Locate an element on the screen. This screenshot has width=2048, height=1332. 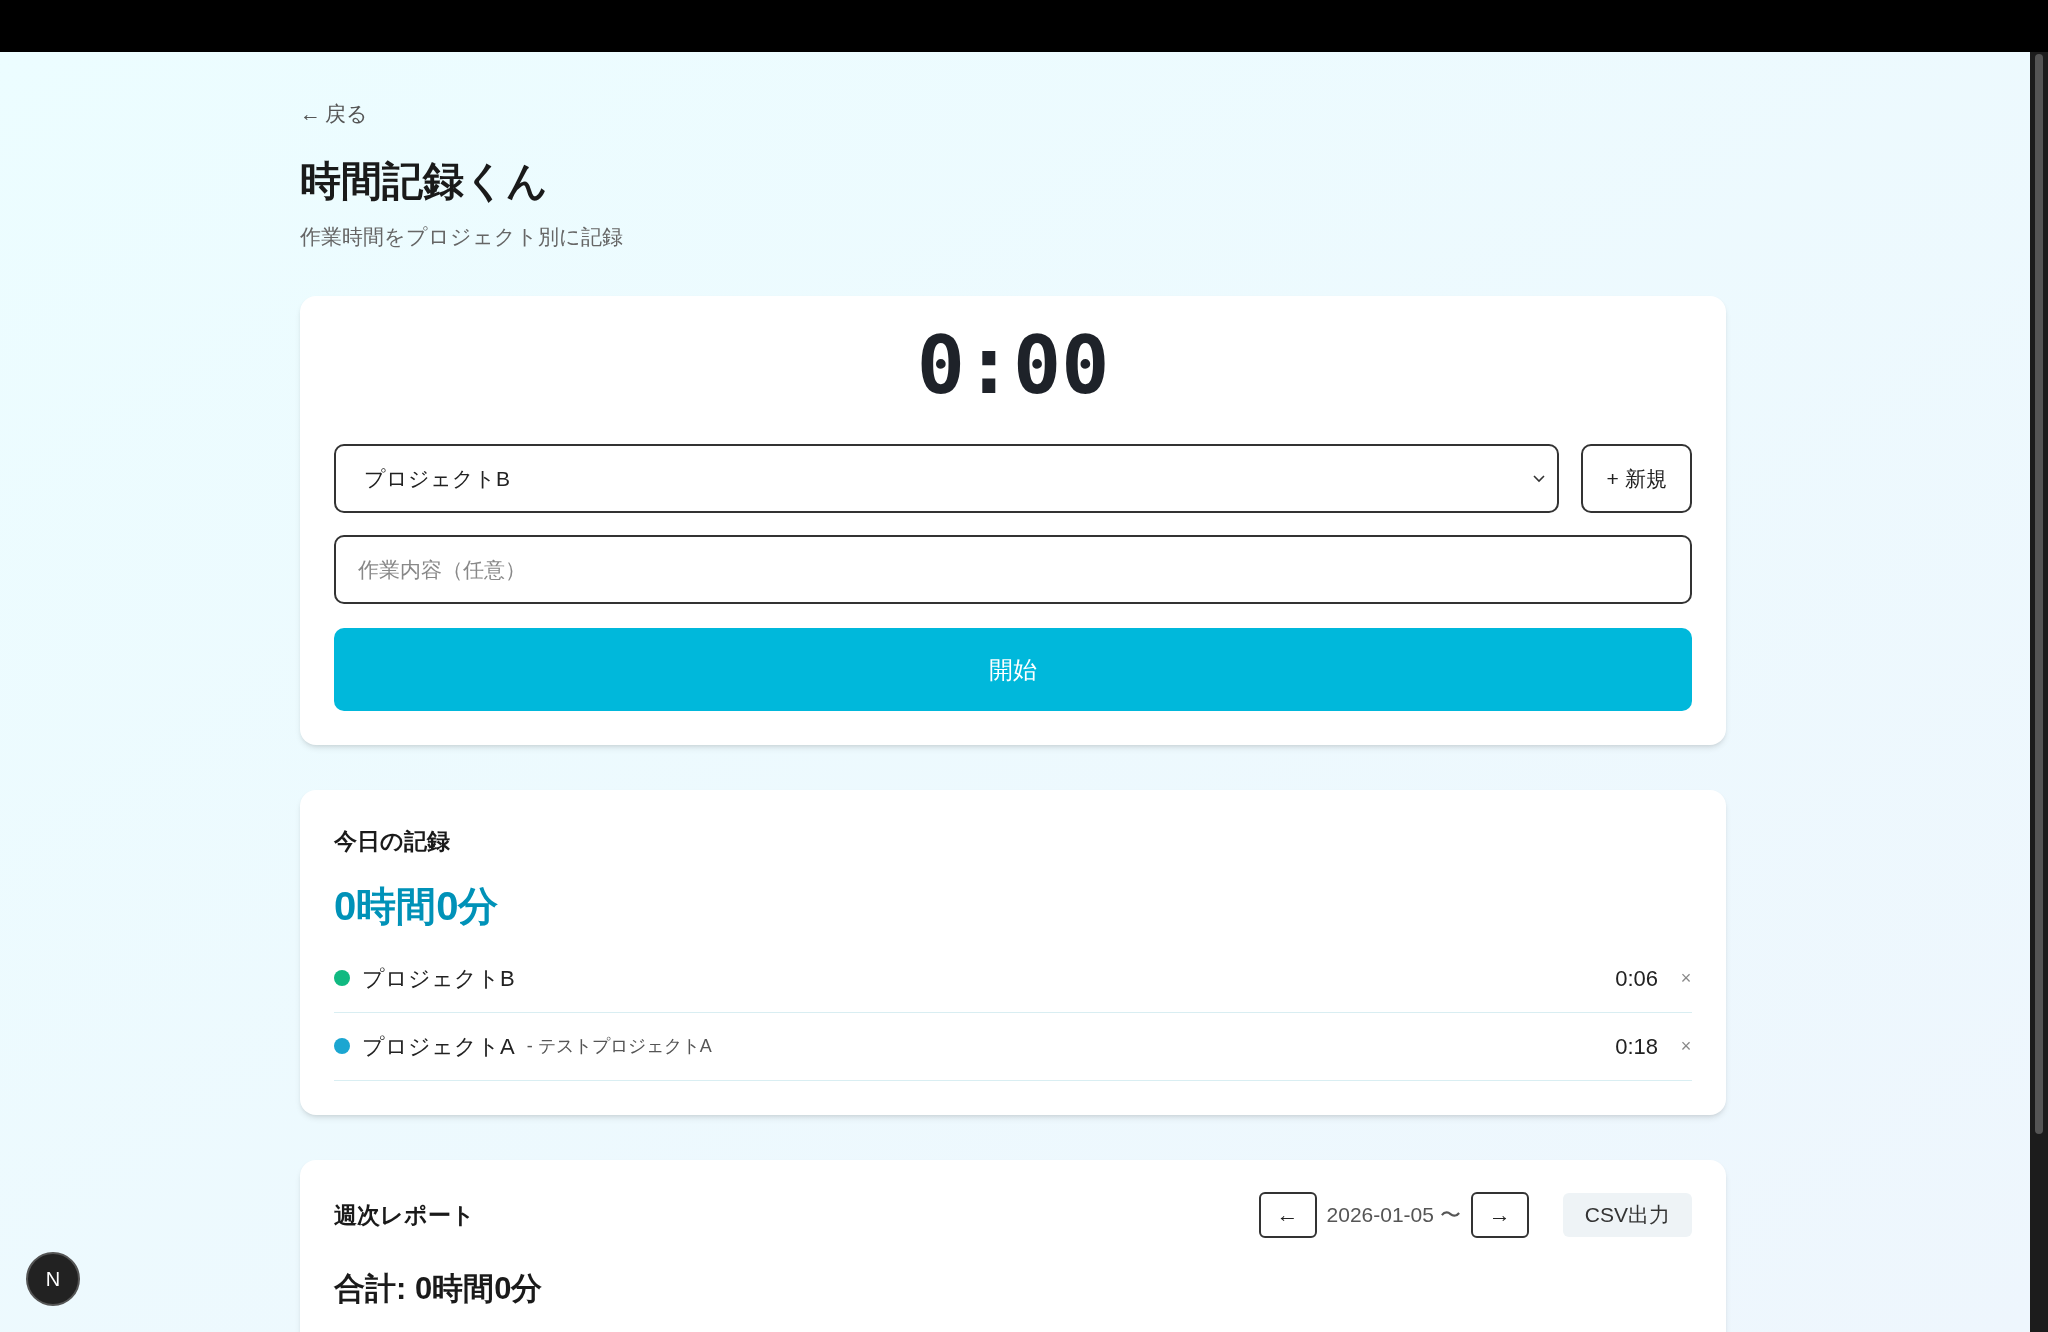
timer-display: 0:00 is located at coordinates (1013, 366).